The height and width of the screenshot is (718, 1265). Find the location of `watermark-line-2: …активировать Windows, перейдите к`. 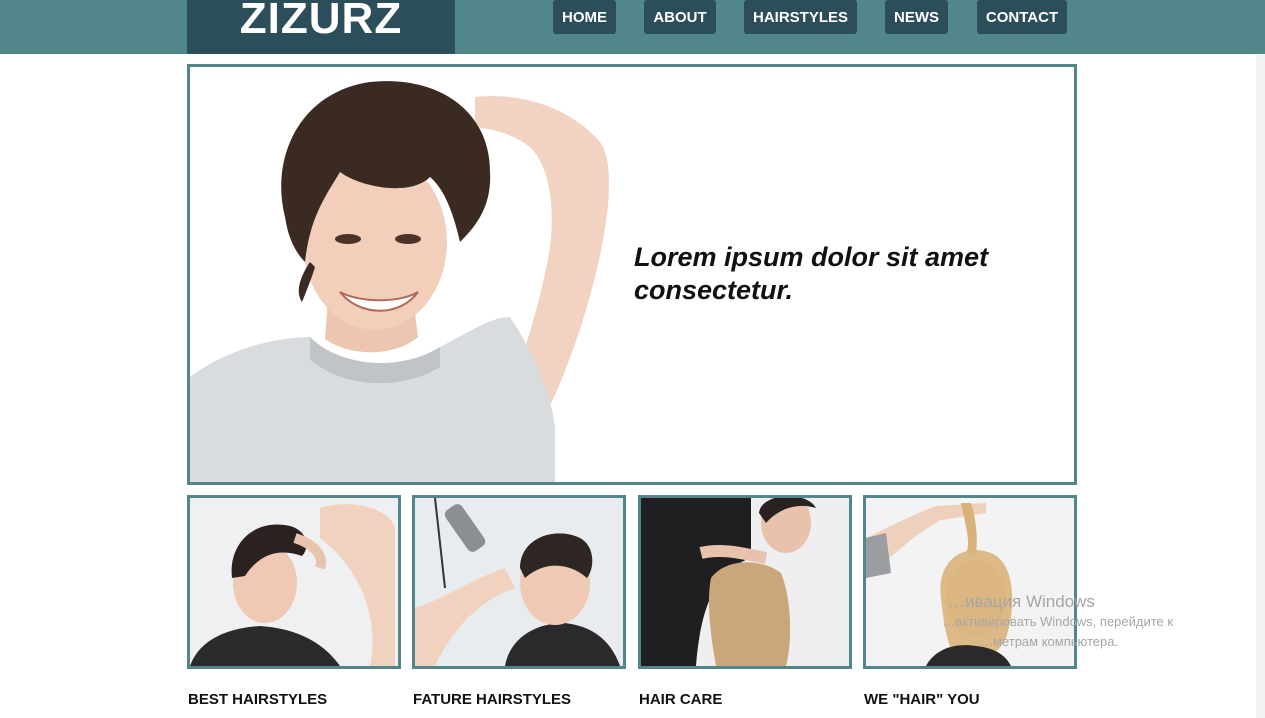

watermark-line-2: …активировать Windows, перейдите к is located at coordinates (1058, 621).